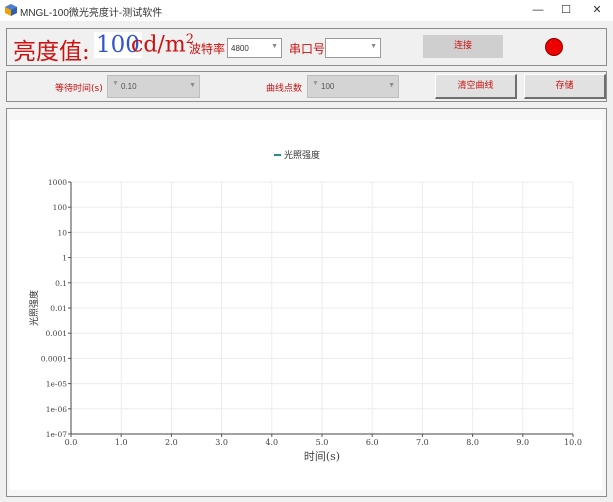 Image resolution: width=613 pixels, height=502 pixels. Describe the element at coordinates (271, 442) in the screenshot. I see `x-tick-label: 4.0` at that location.